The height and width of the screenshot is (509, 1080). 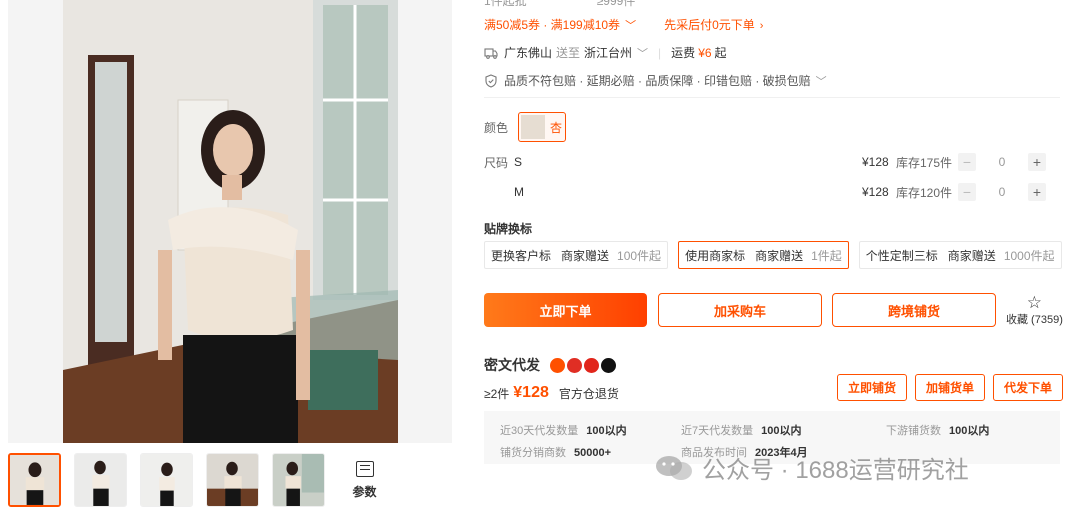 What do you see at coordinates (683, 53) in the screenshot?
I see `fee-label: 运费` at bounding box center [683, 53].